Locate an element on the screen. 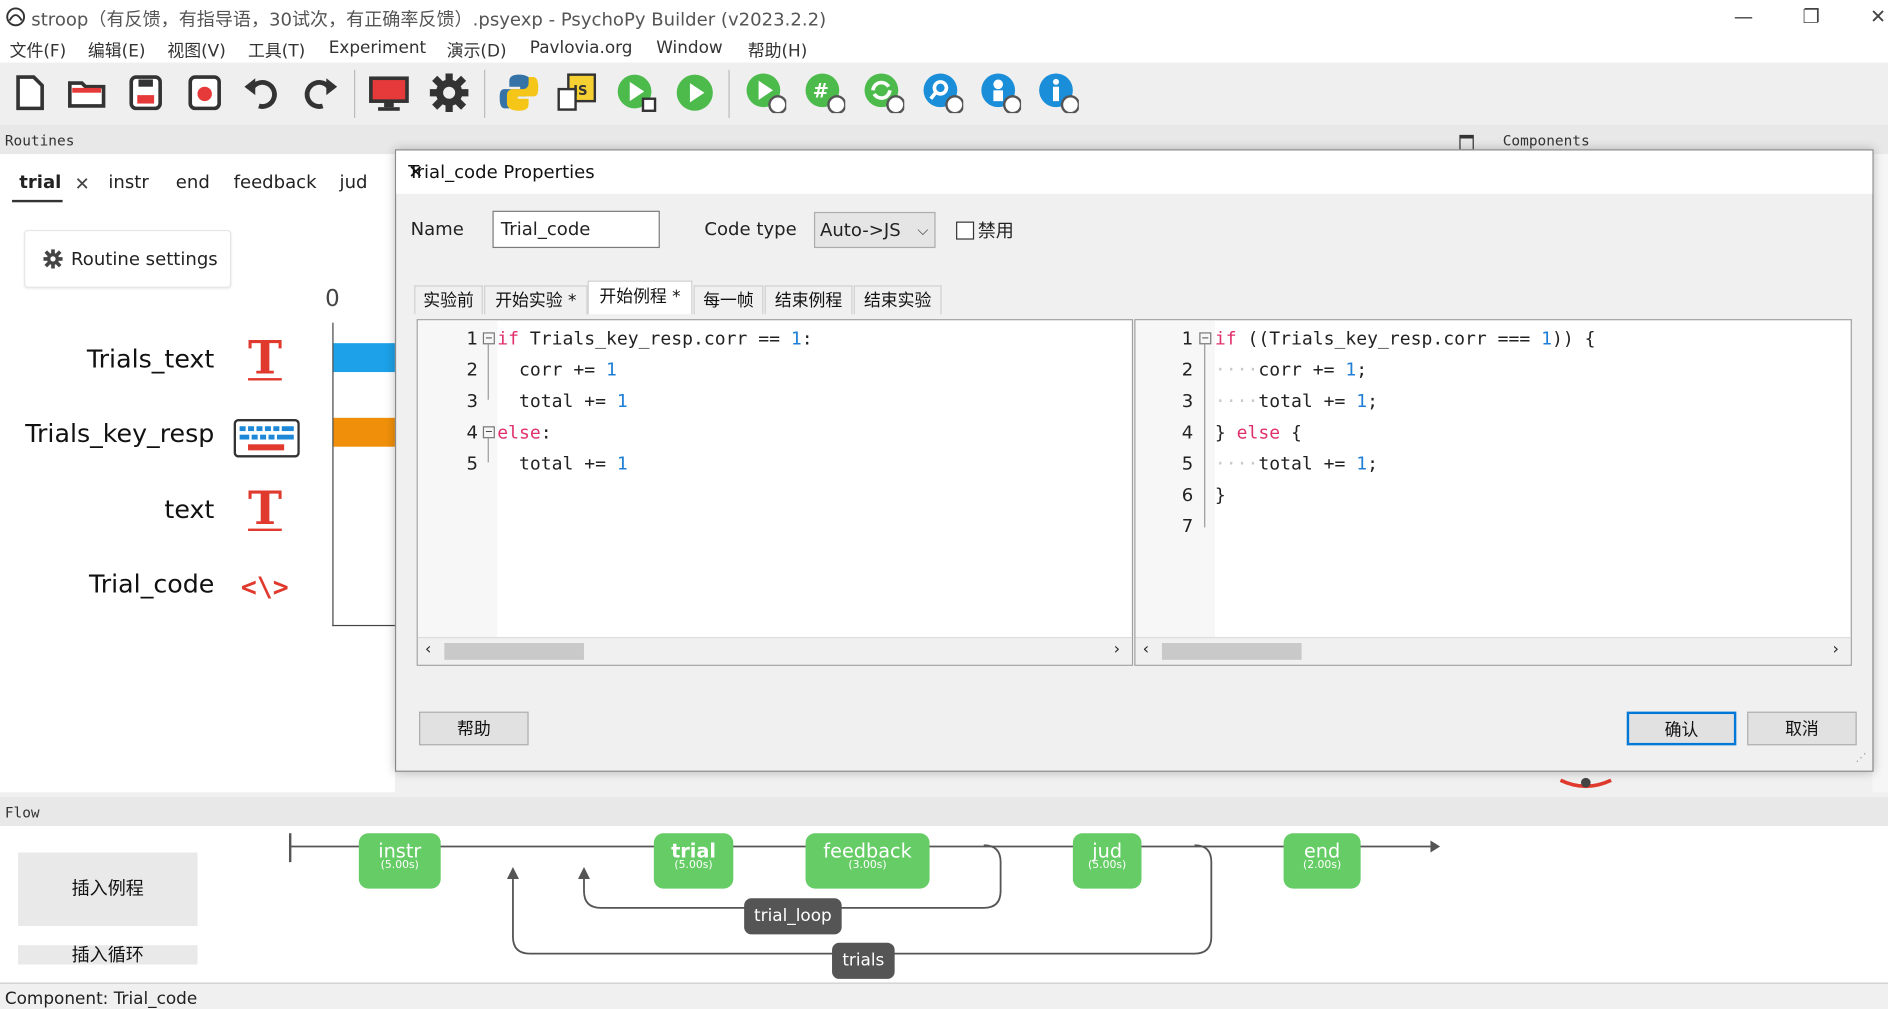 This screenshot has height=1009, width=1888. routine-settings-button: Routine settings is located at coordinates (128, 258).